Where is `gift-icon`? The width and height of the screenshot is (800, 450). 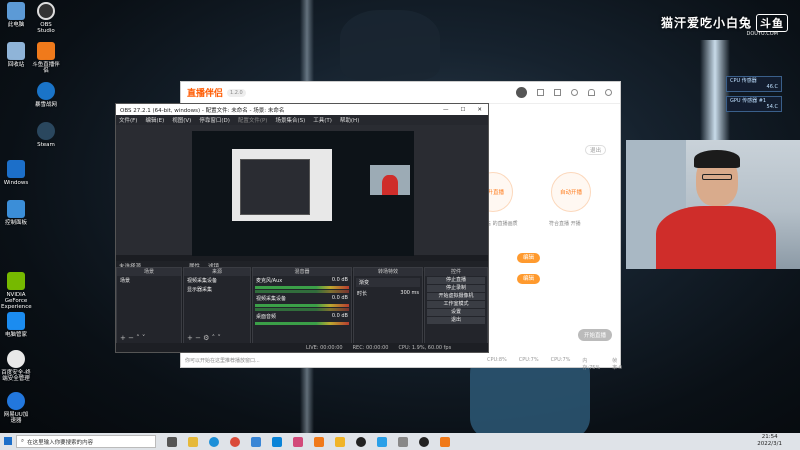
gift-icon is located at coordinates (540, 92).